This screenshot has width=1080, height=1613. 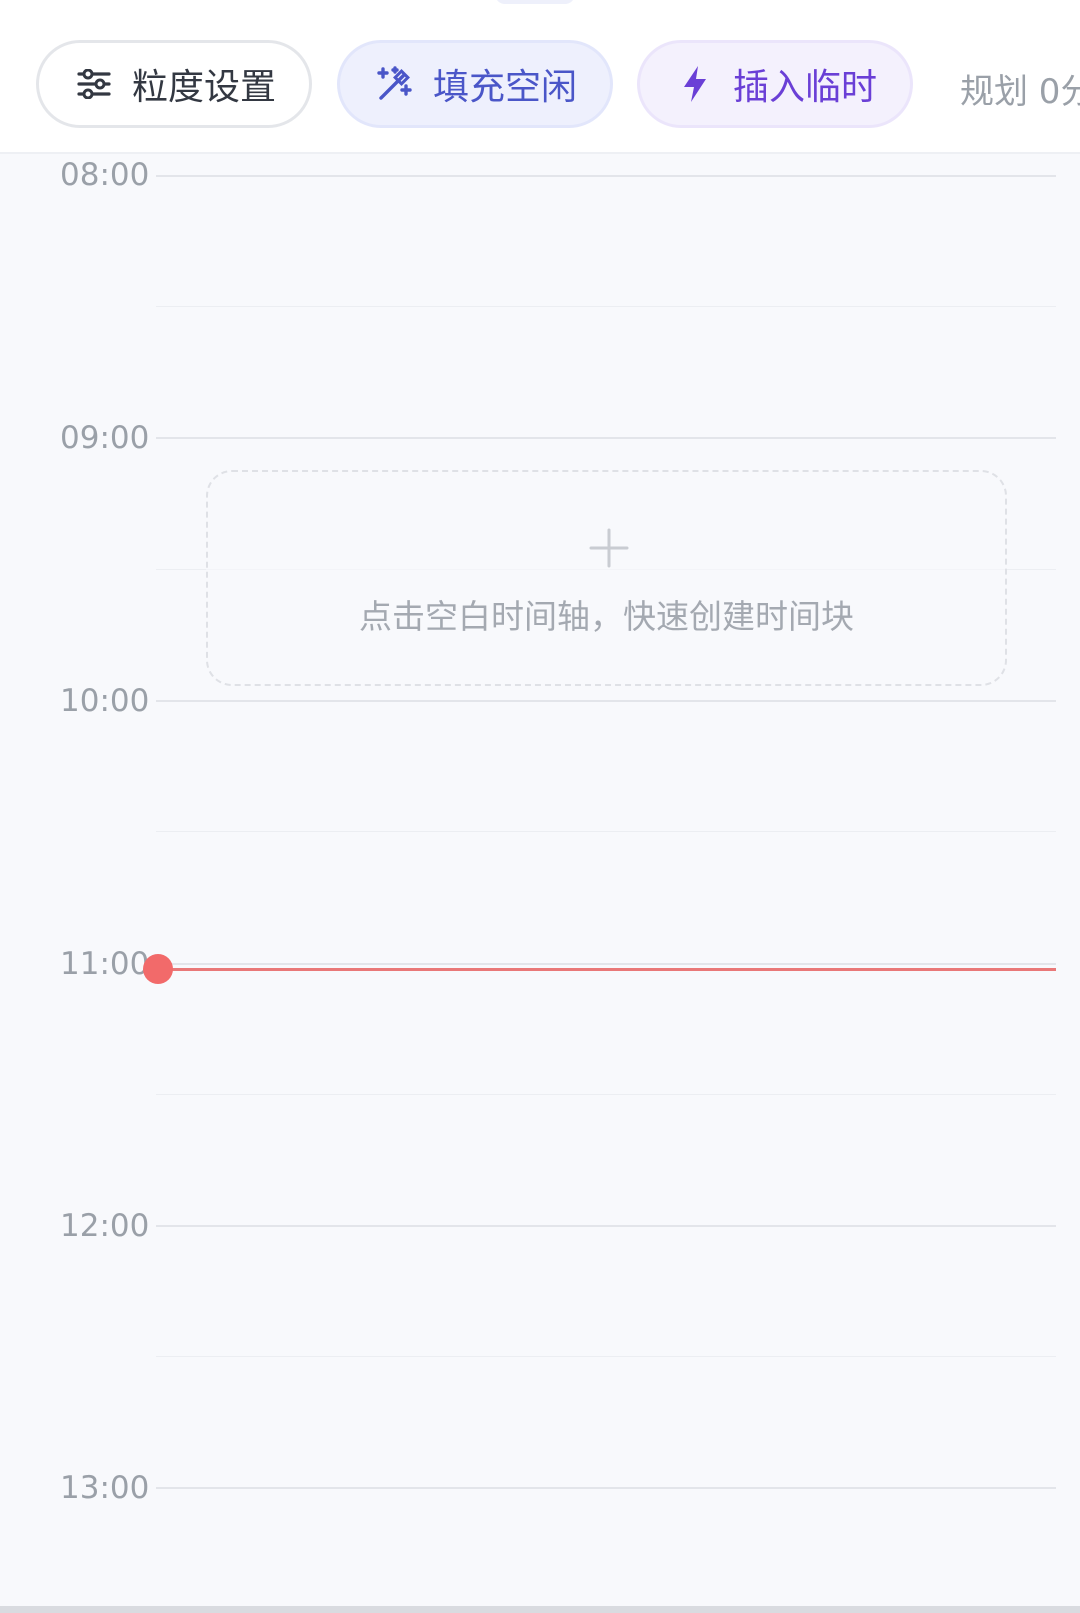 What do you see at coordinates (804, 87) in the screenshot?
I see `insert-temporary-label: 插入临时` at bounding box center [804, 87].